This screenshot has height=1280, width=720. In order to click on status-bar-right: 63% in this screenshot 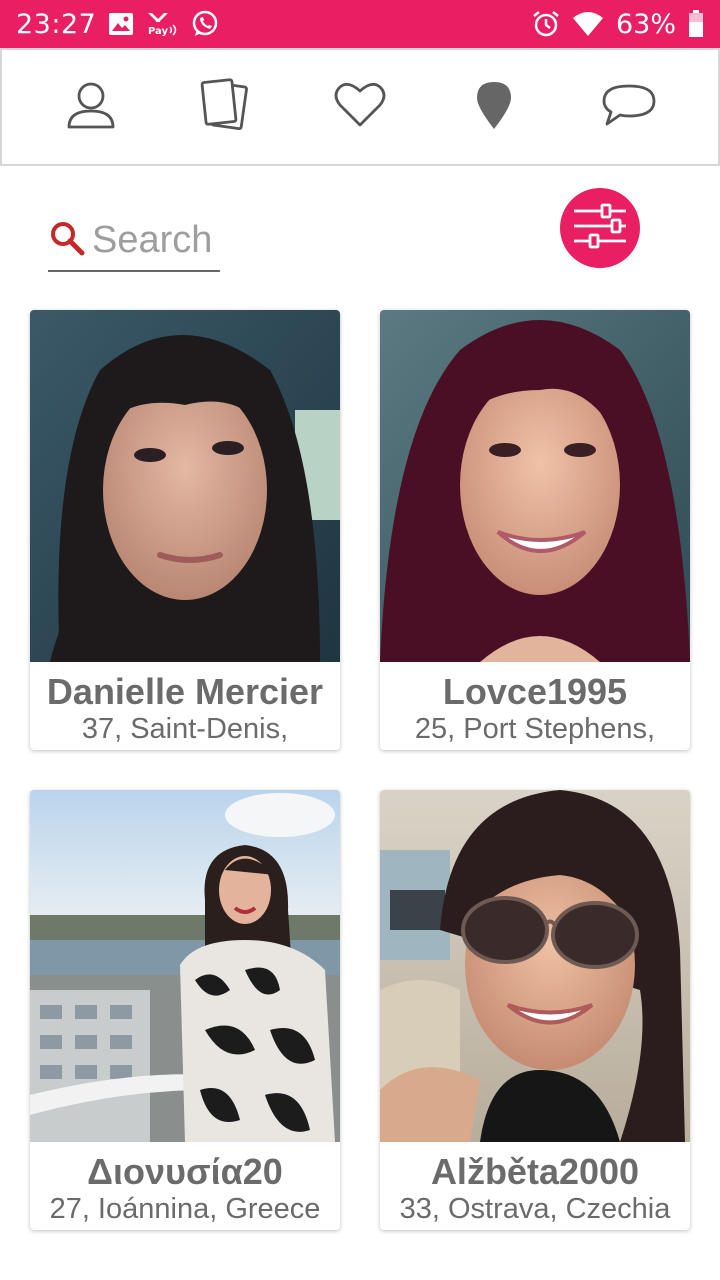, I will do `click(618, 24)`.